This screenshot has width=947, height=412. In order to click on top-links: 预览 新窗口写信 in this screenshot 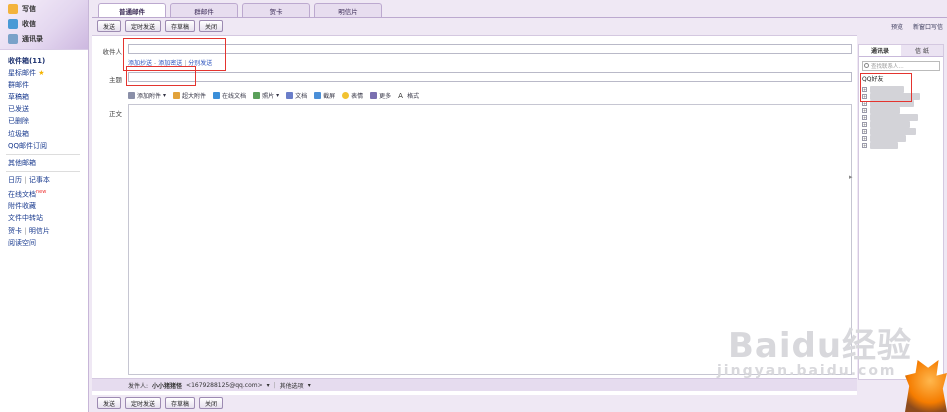, I will do `click(917, 26)`.